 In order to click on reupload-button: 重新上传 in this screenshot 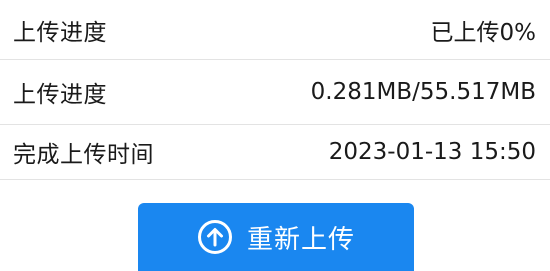, I will do `click(276, 237)`.